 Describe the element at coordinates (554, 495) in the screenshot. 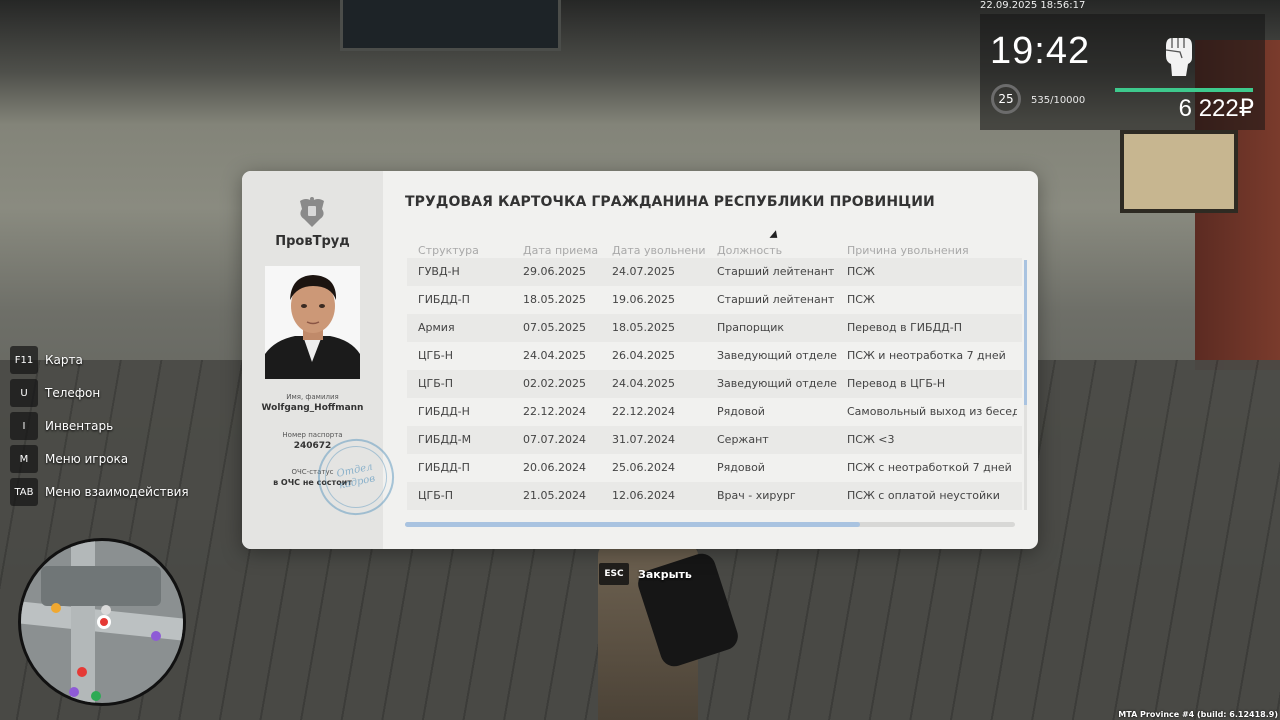

I see `cell-hire-date: 21.05.2024` at that location.